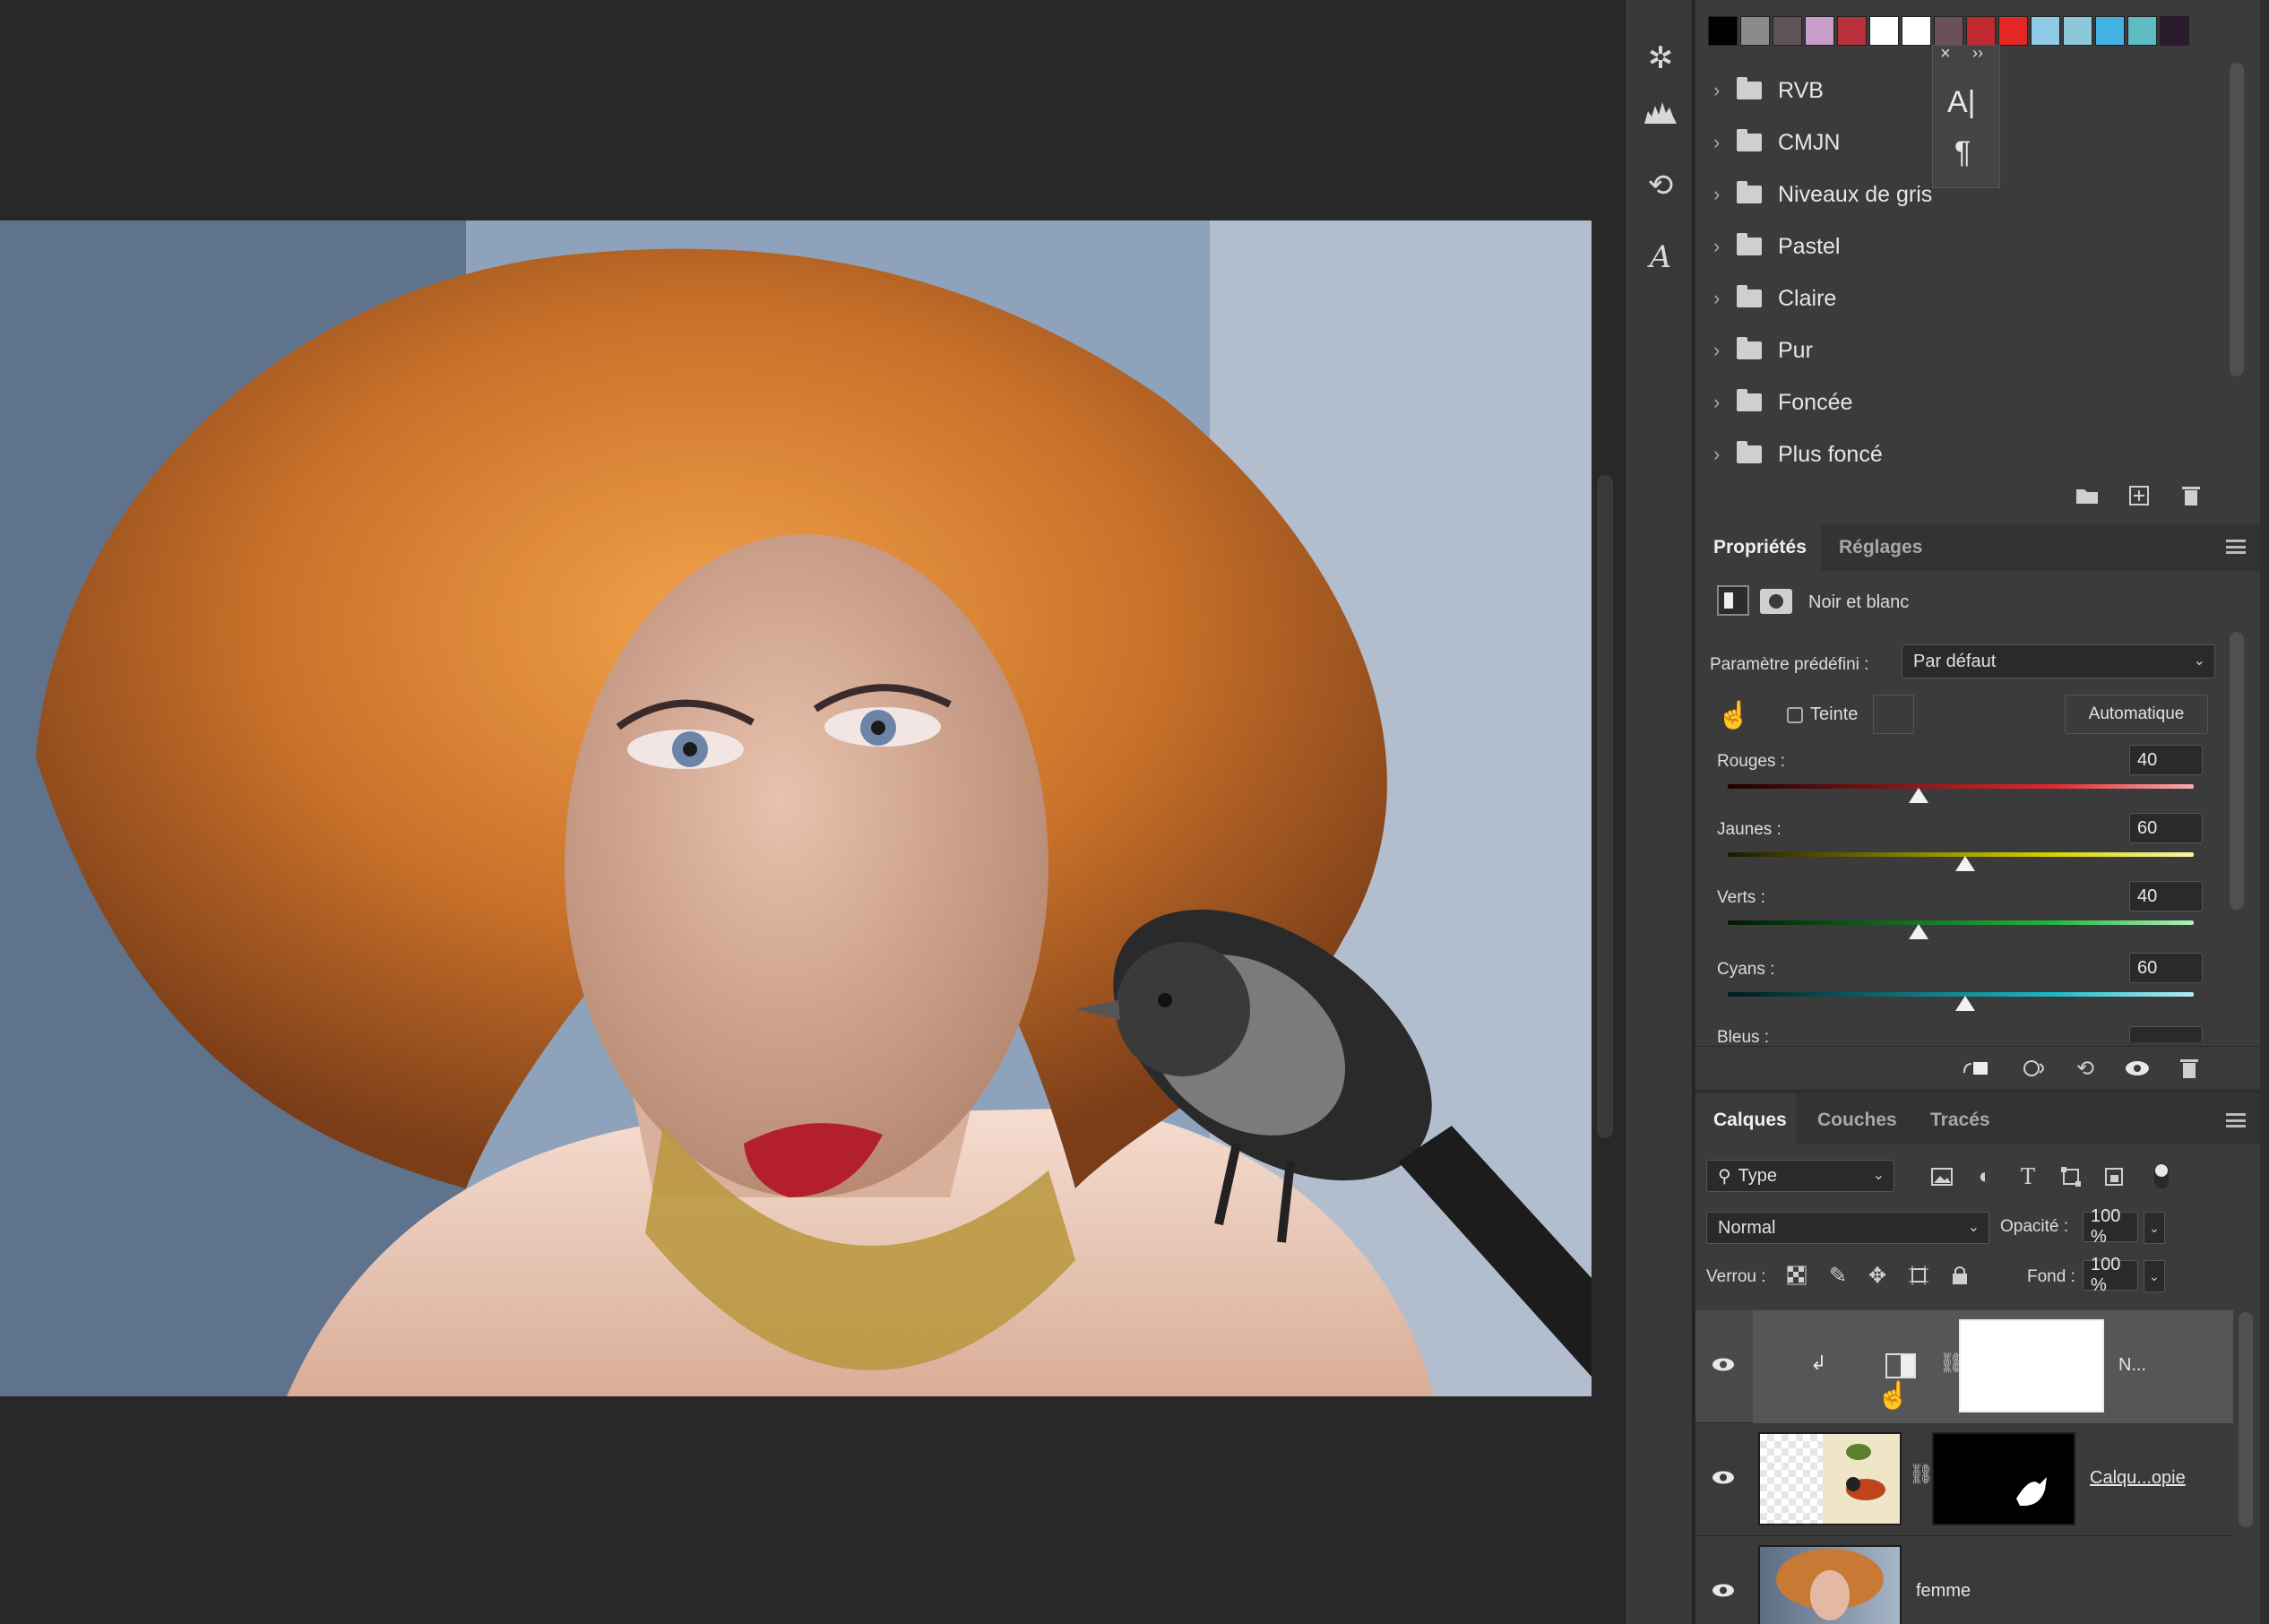 Image resolution: width=2269 pixels, height=1624 pixels. What do you see at coordinates (2236, 547) in the screenshot?
I see `panel-menu-icon` at bounding box center [2236, 547].